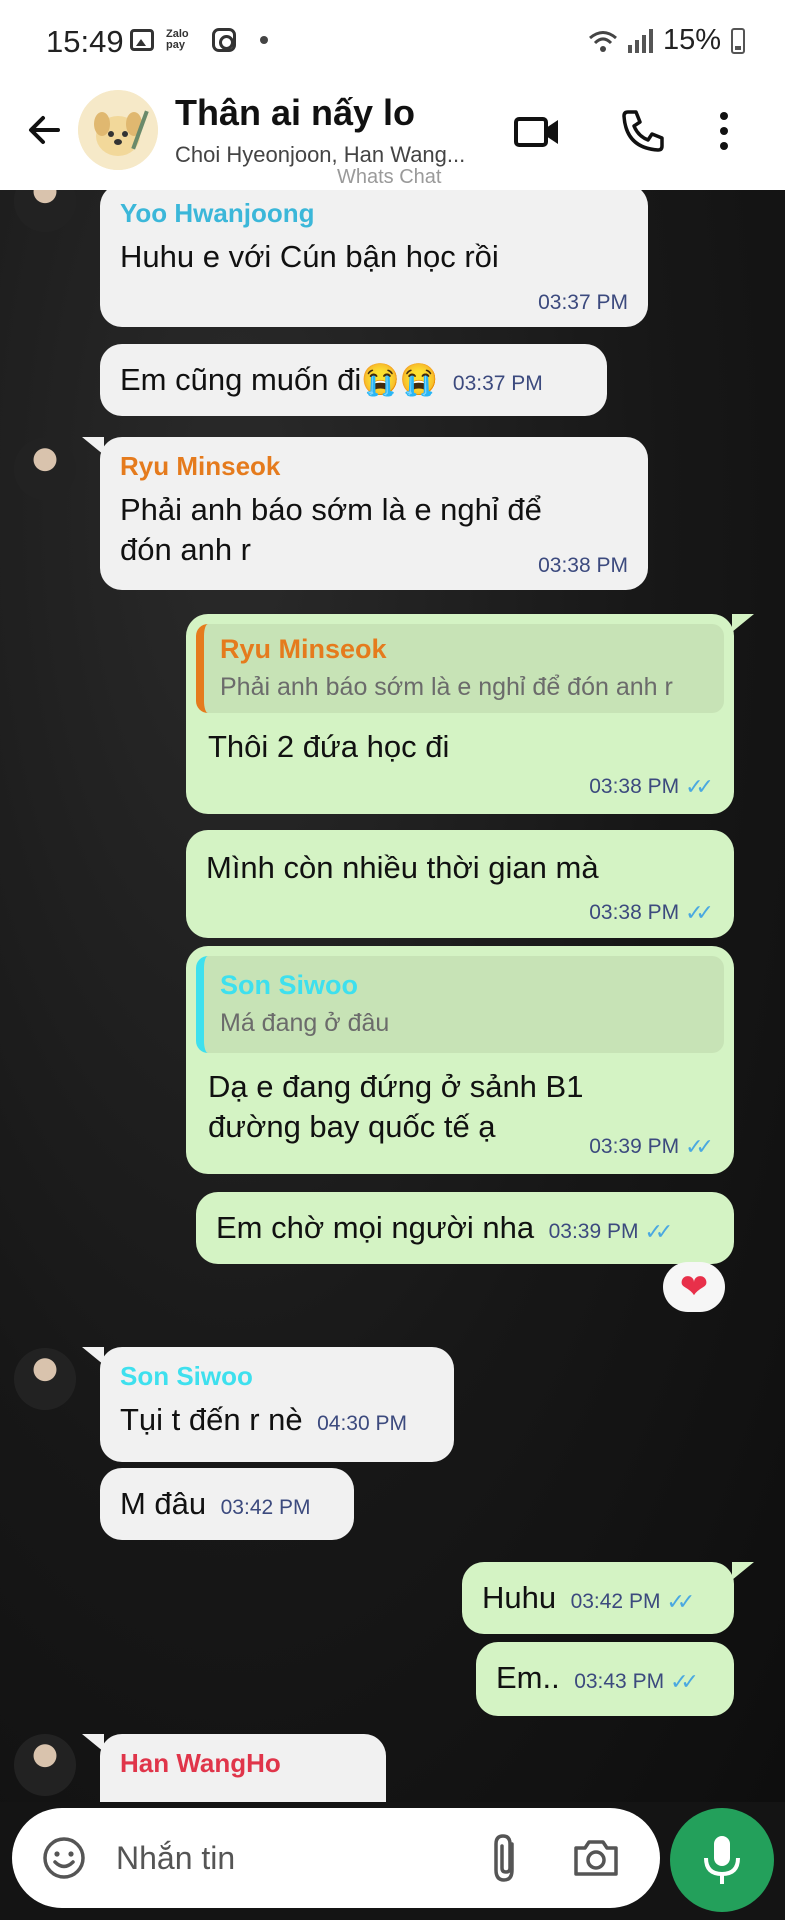 Image resolution: width=785 pixels, height=1920 pixels. Describe the element at coordinates (392, 41) in the screenshot. I see `status-bar: 15:49 Zalo pay 15%` at that location.